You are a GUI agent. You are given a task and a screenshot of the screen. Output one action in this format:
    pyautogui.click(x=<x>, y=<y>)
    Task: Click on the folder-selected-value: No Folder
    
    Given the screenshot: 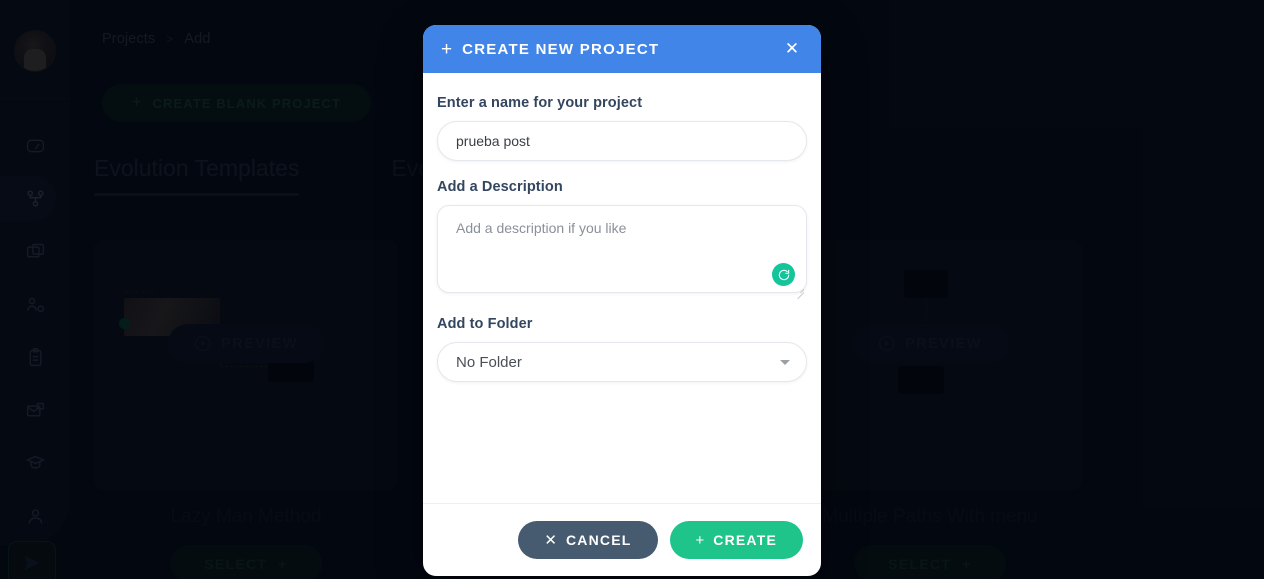 What is the action you would take?
    pyautogui.click(x=489, y=362)
    